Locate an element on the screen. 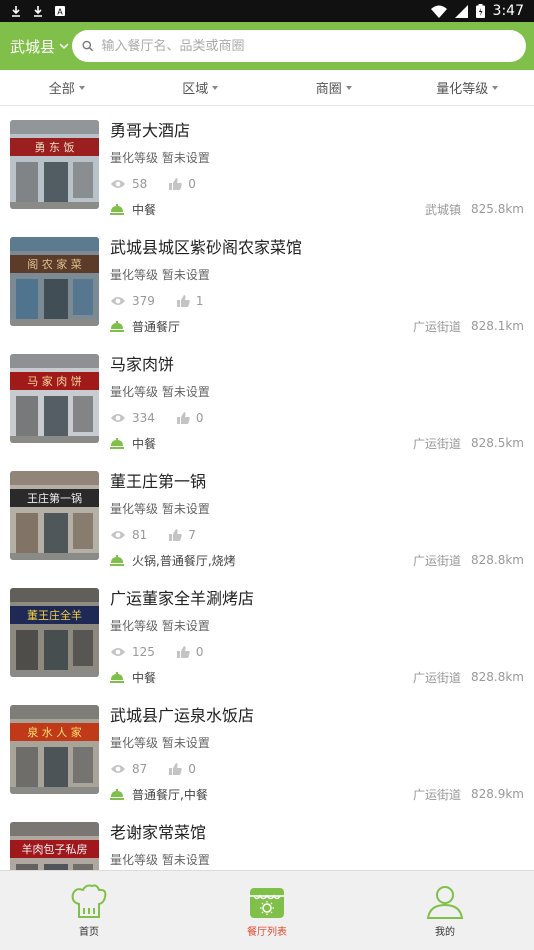  restaurant-name: 勇哥大酒店 is located at coordinates (150, 130).